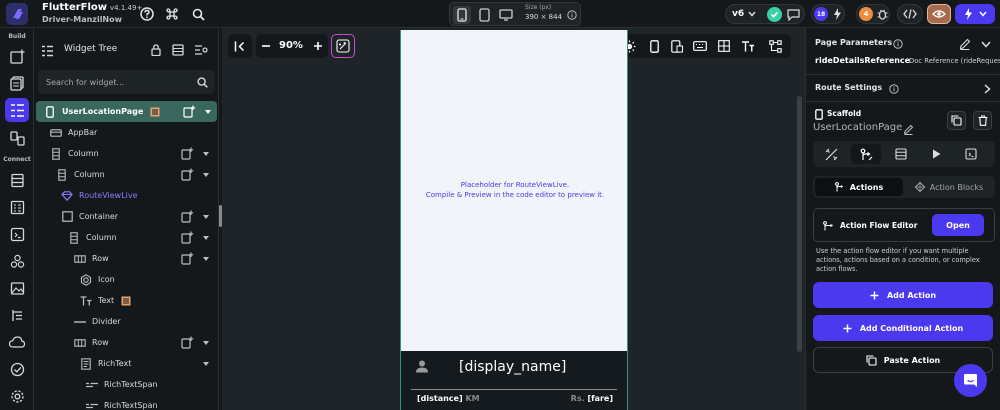 The image size is (1000, 410). What do you see at coordinates (154, 111) in the screenshot?
I see `page-state-icon` at bounding box center [154, 111].